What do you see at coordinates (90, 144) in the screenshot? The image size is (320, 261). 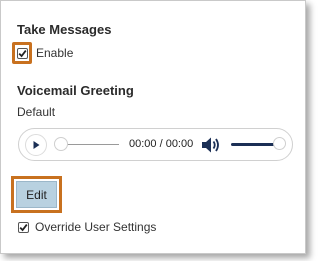 I see `progress-track` at bounding box center [90, 144].